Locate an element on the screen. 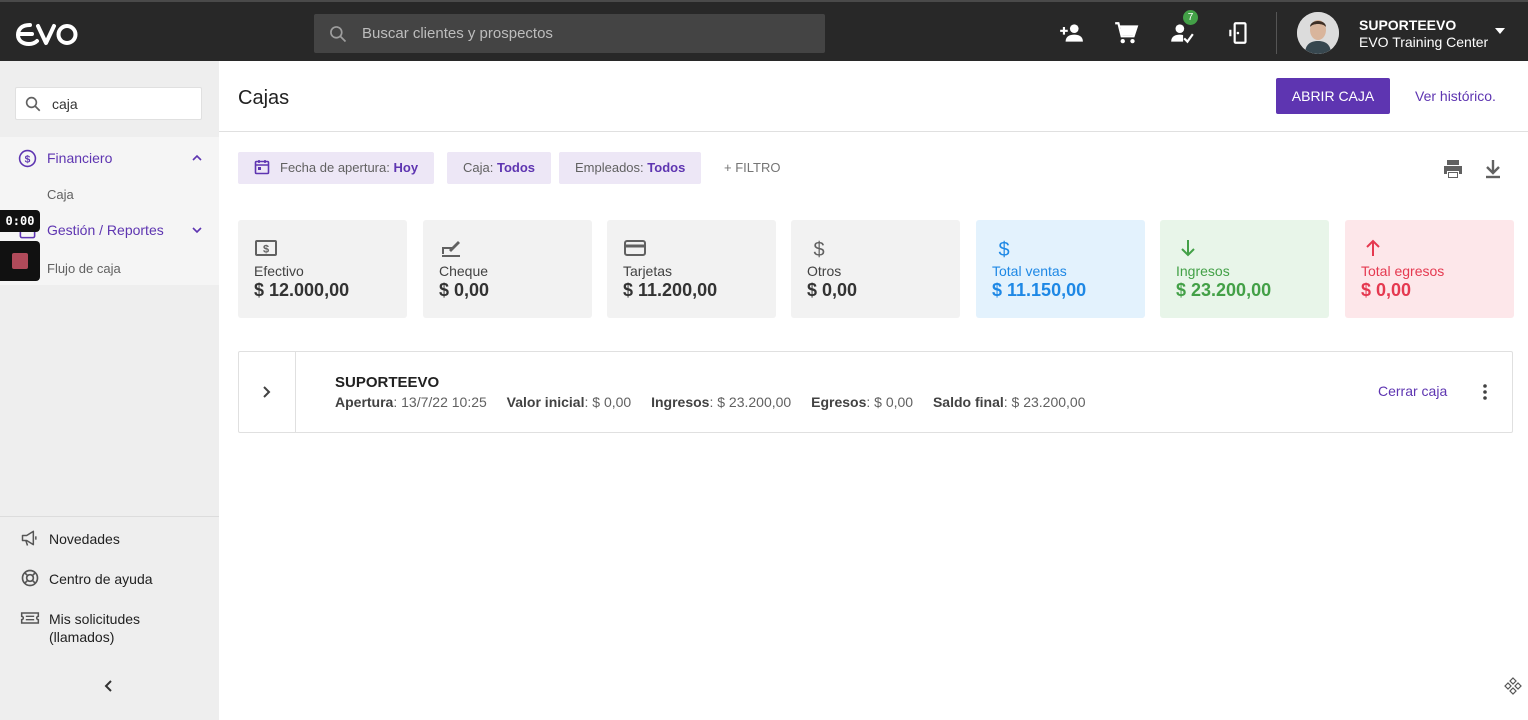 The width and height of the screenshot is (1528, 720). valor-inicial-label: Valor inicial is located at coordinates (545, 402).